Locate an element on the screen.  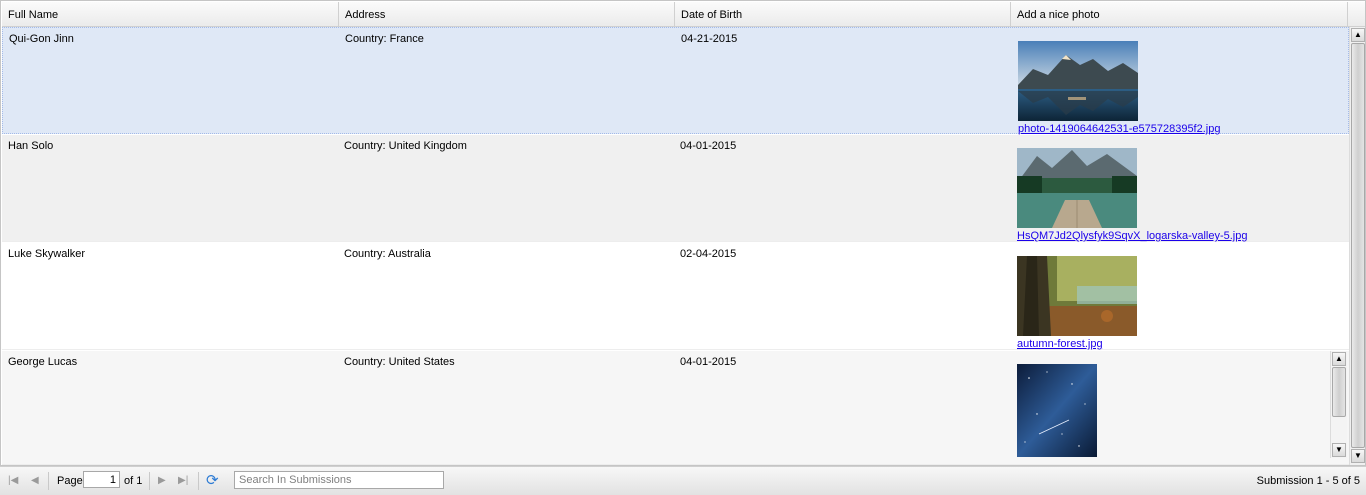
mountain-lake-photo is located at coordinates (1078, 81).